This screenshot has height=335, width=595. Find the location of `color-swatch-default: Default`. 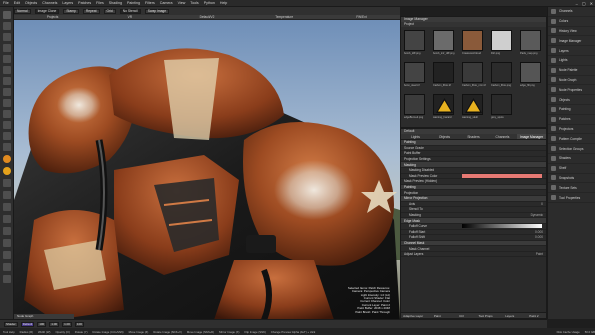

color-swatch-default: Default is located at coordinates (27, 324).